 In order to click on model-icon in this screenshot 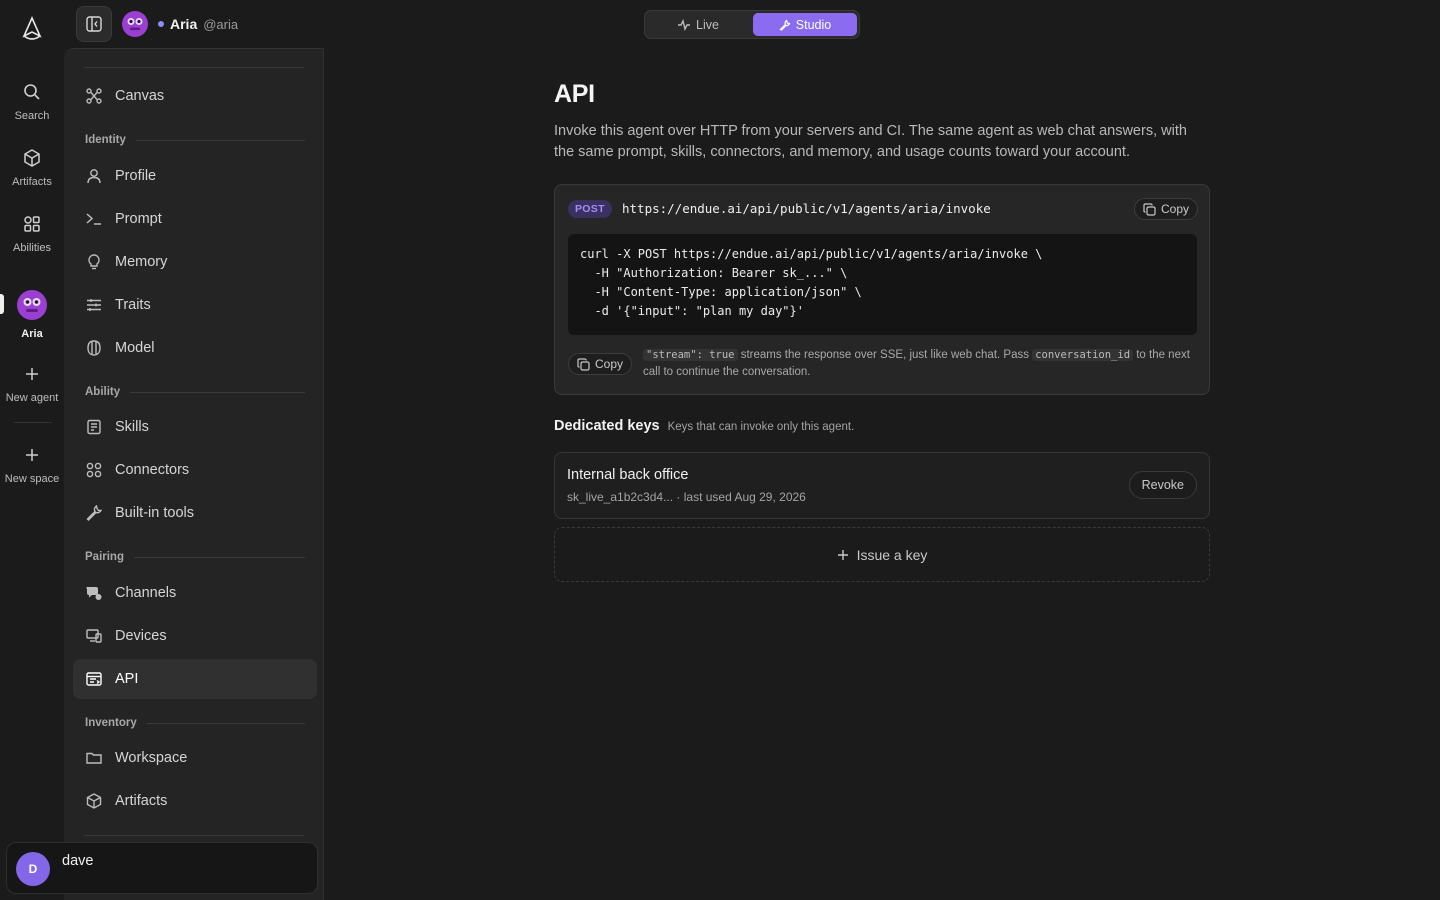, I will do `click(94, 348)`.